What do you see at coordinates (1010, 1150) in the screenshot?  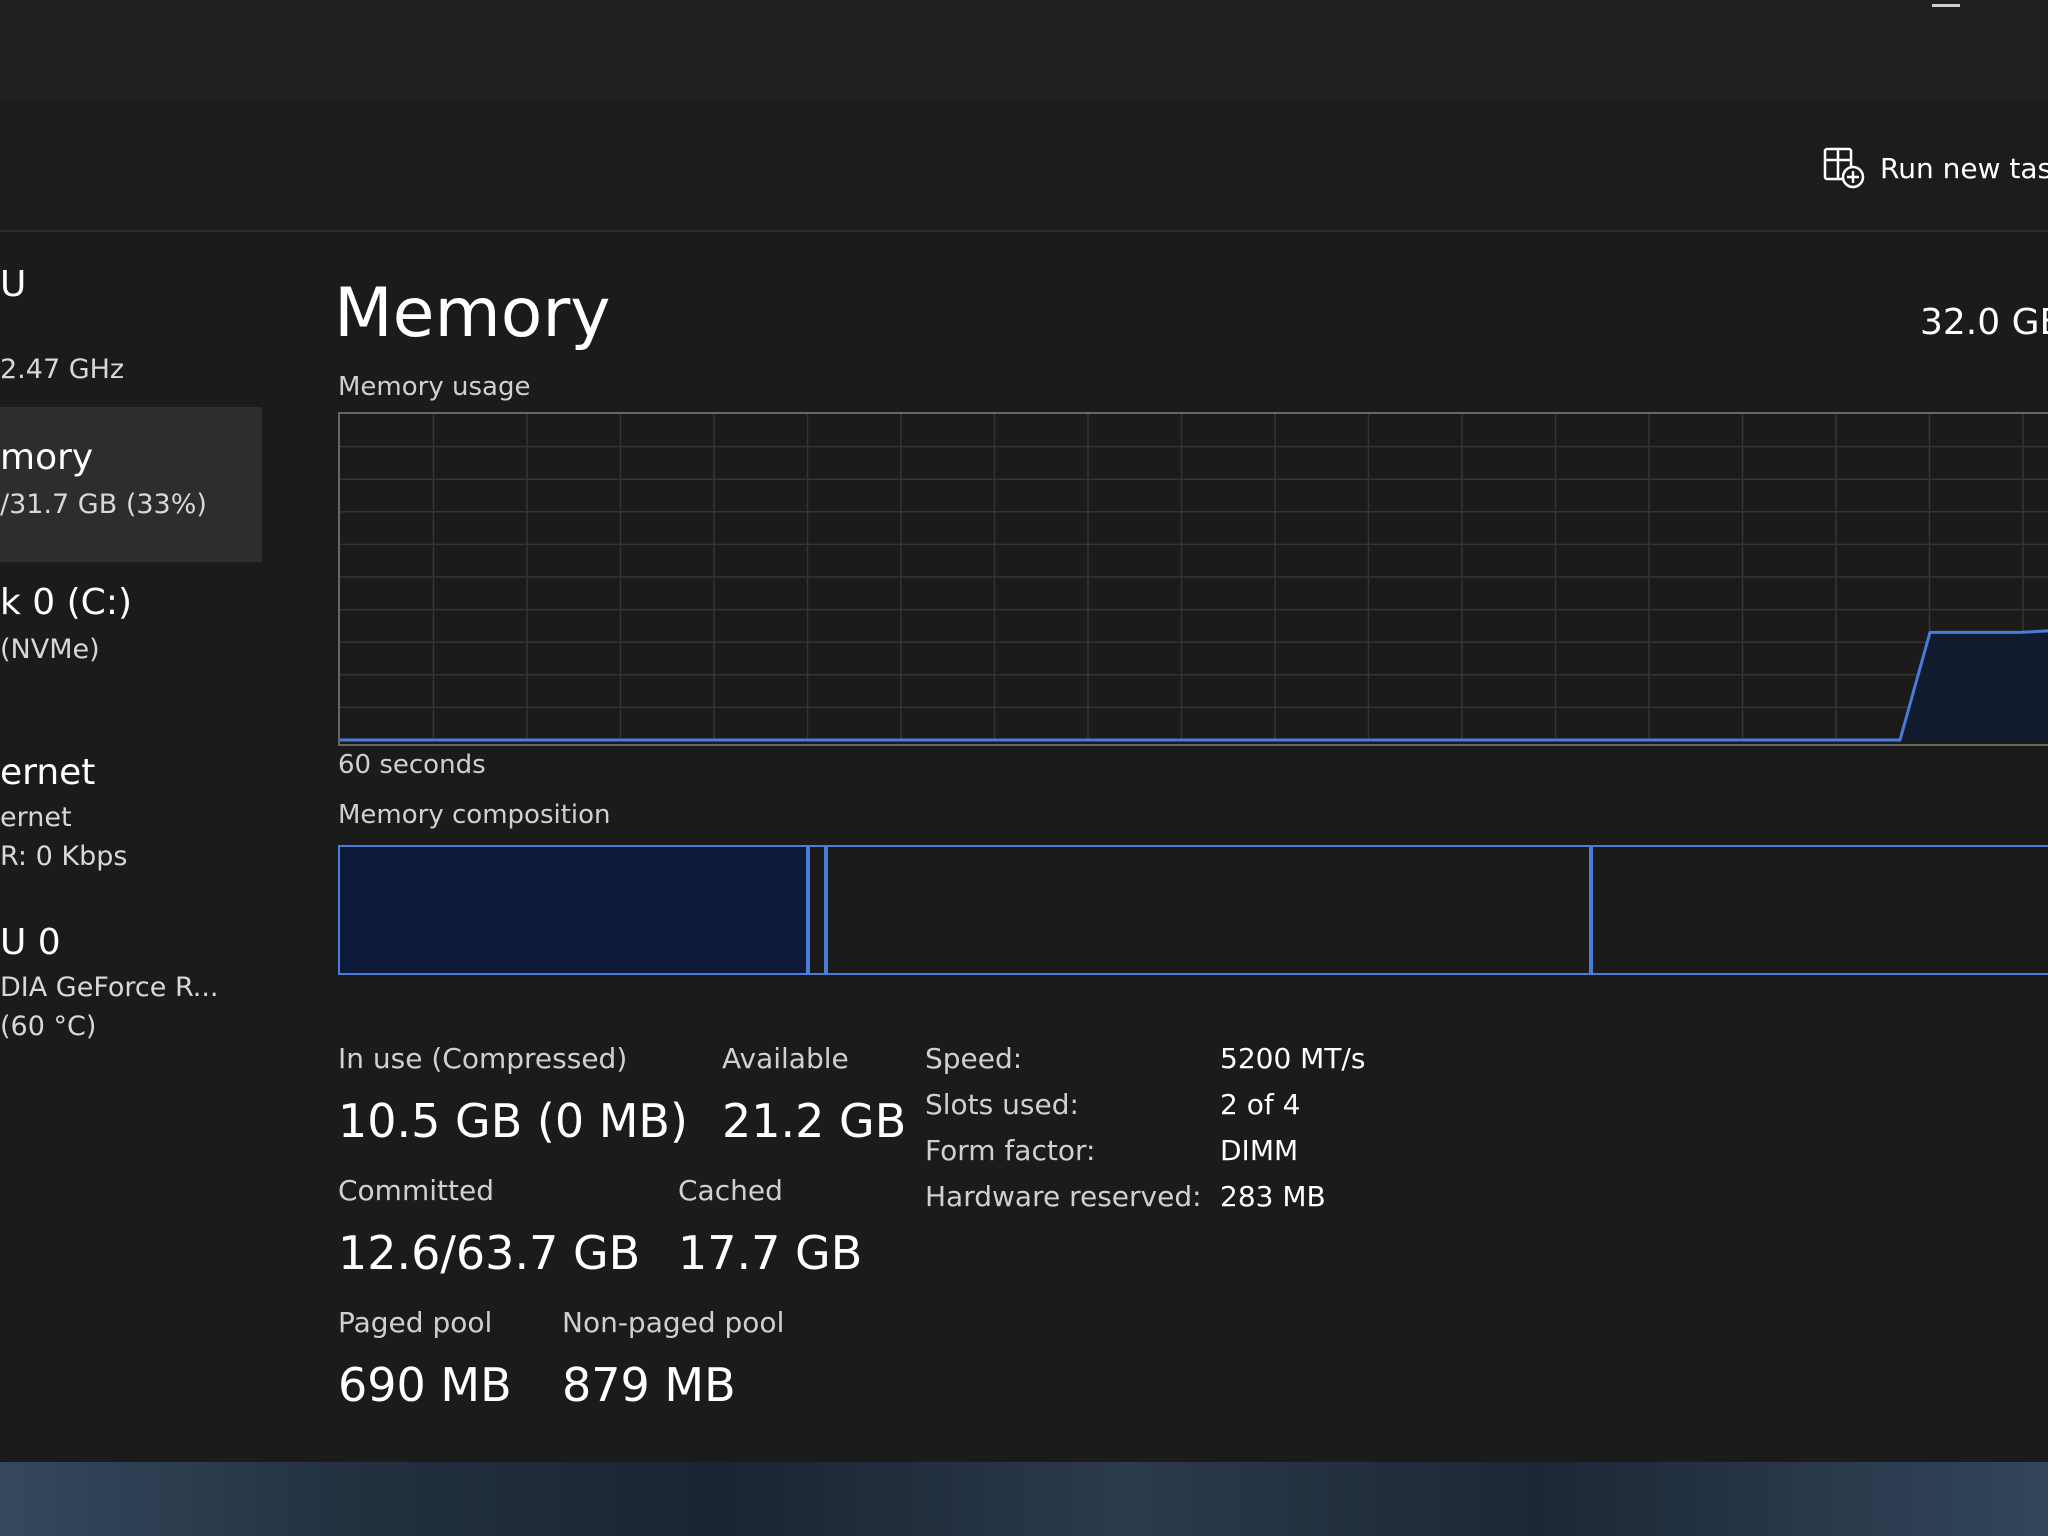 I see `form-factor-label: Form factor:` at bounding box center [1010, 1150].